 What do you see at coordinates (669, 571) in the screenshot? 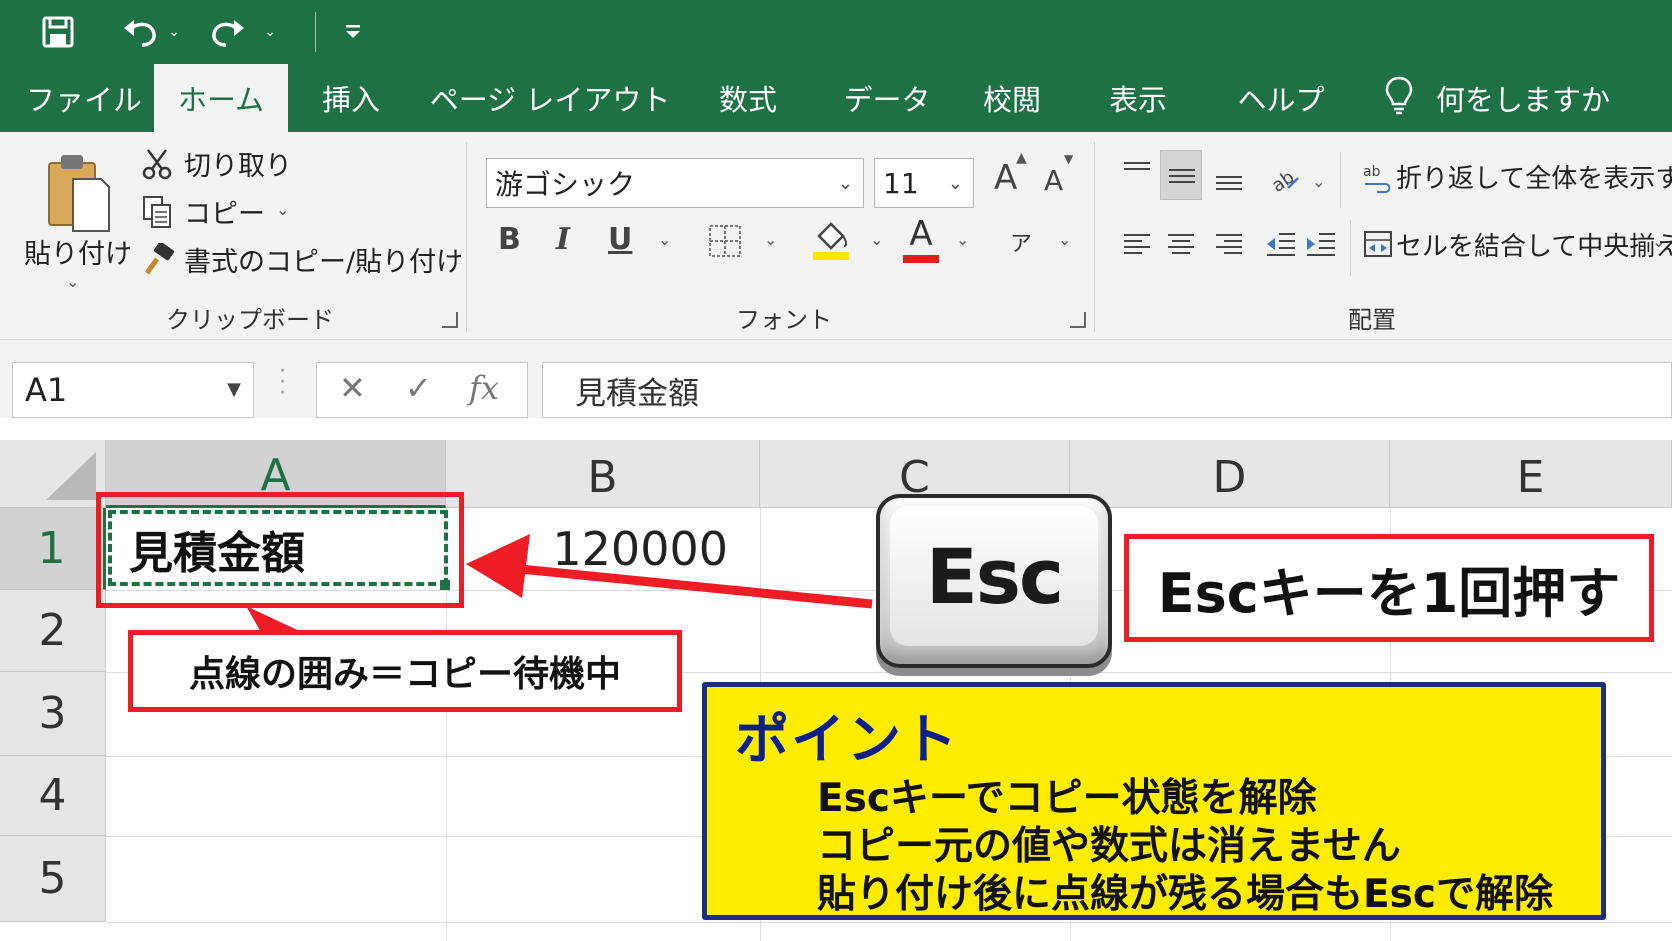
I see `arrow-to-a1` at bounding box center [669, 571].